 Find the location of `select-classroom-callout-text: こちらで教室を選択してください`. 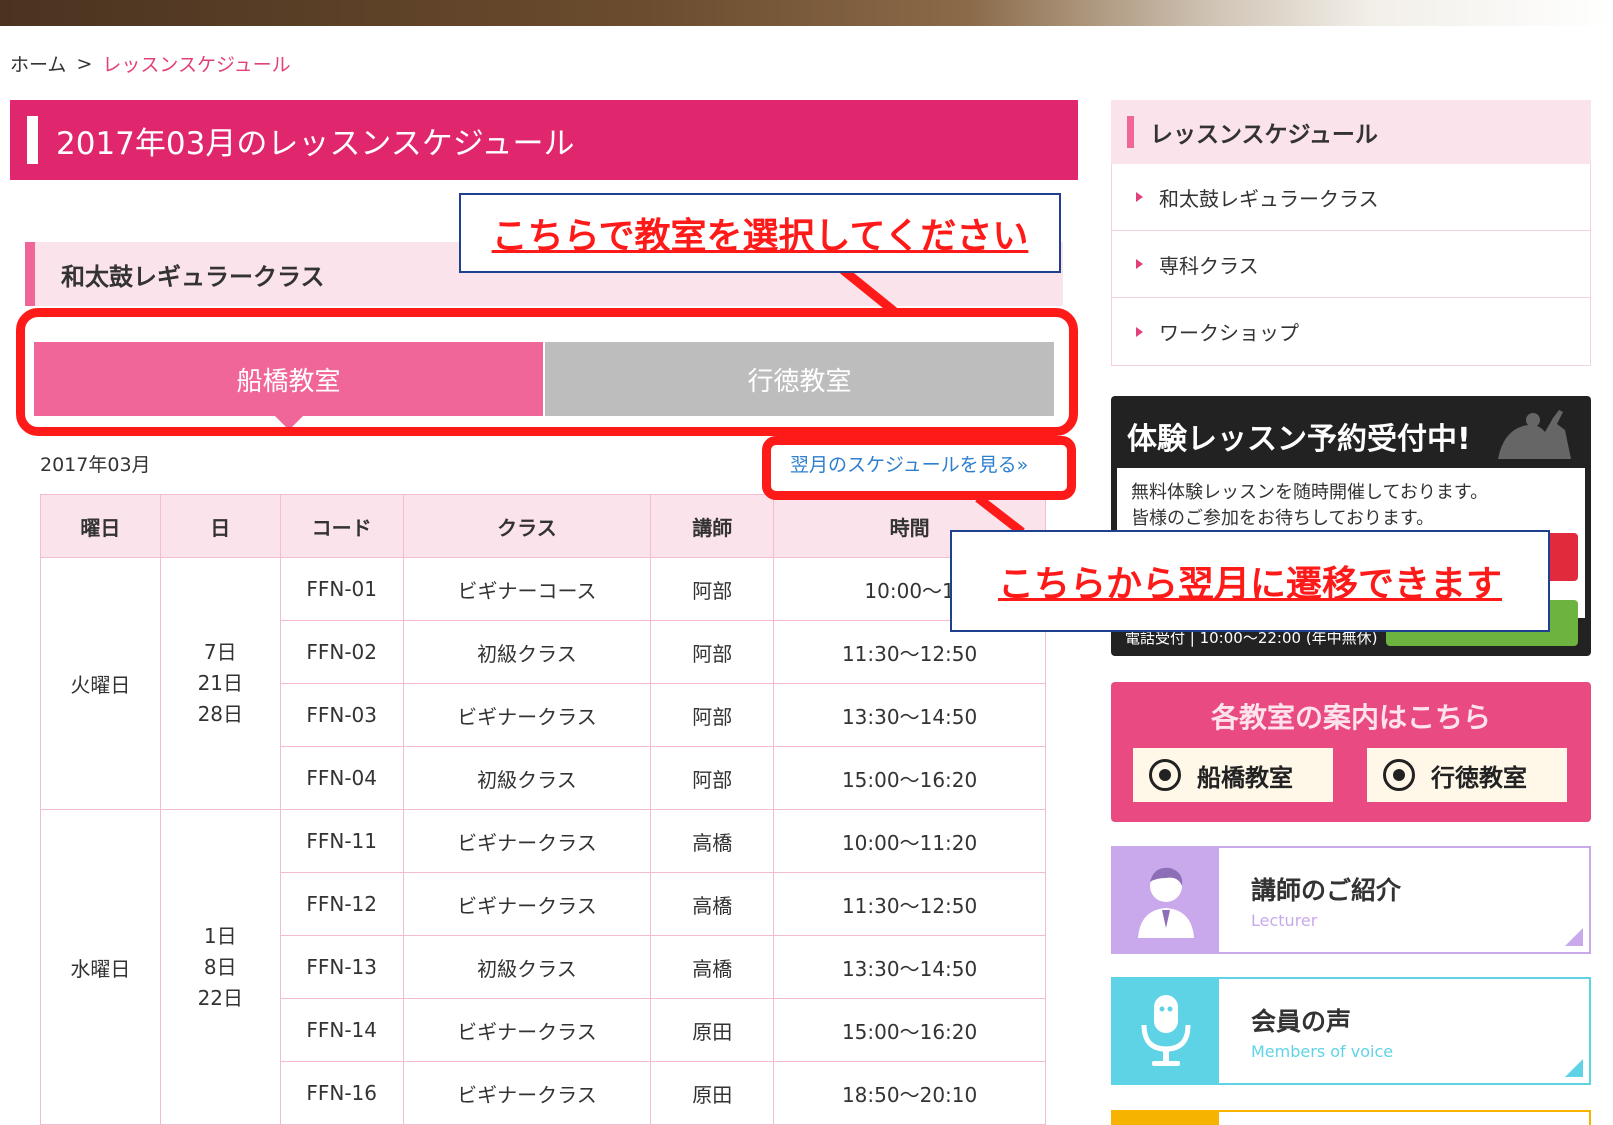

select-classroom-callout-text: こちらで教室を選択してください is located at coordinates (760, 236).